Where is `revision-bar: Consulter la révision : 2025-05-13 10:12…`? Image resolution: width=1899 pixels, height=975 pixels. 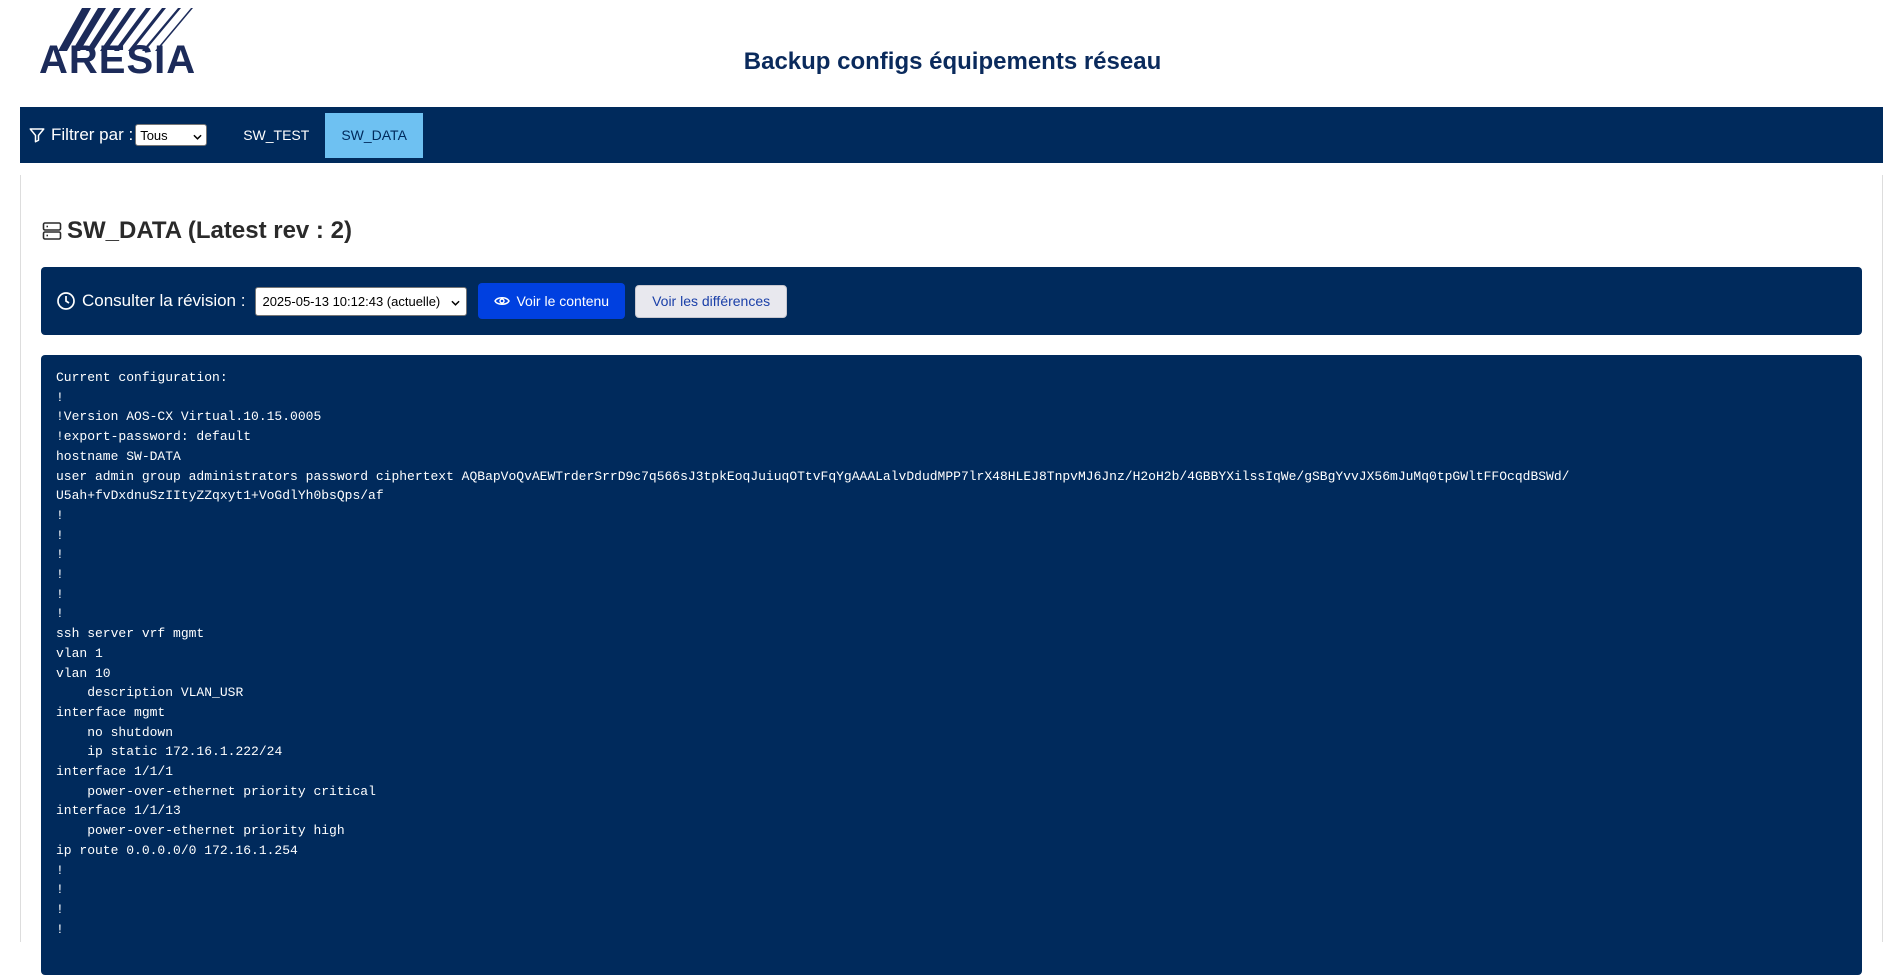
revision-bar: Consulter la révision : 2025-05-13 10:12… is located at coordinates (951, 301).